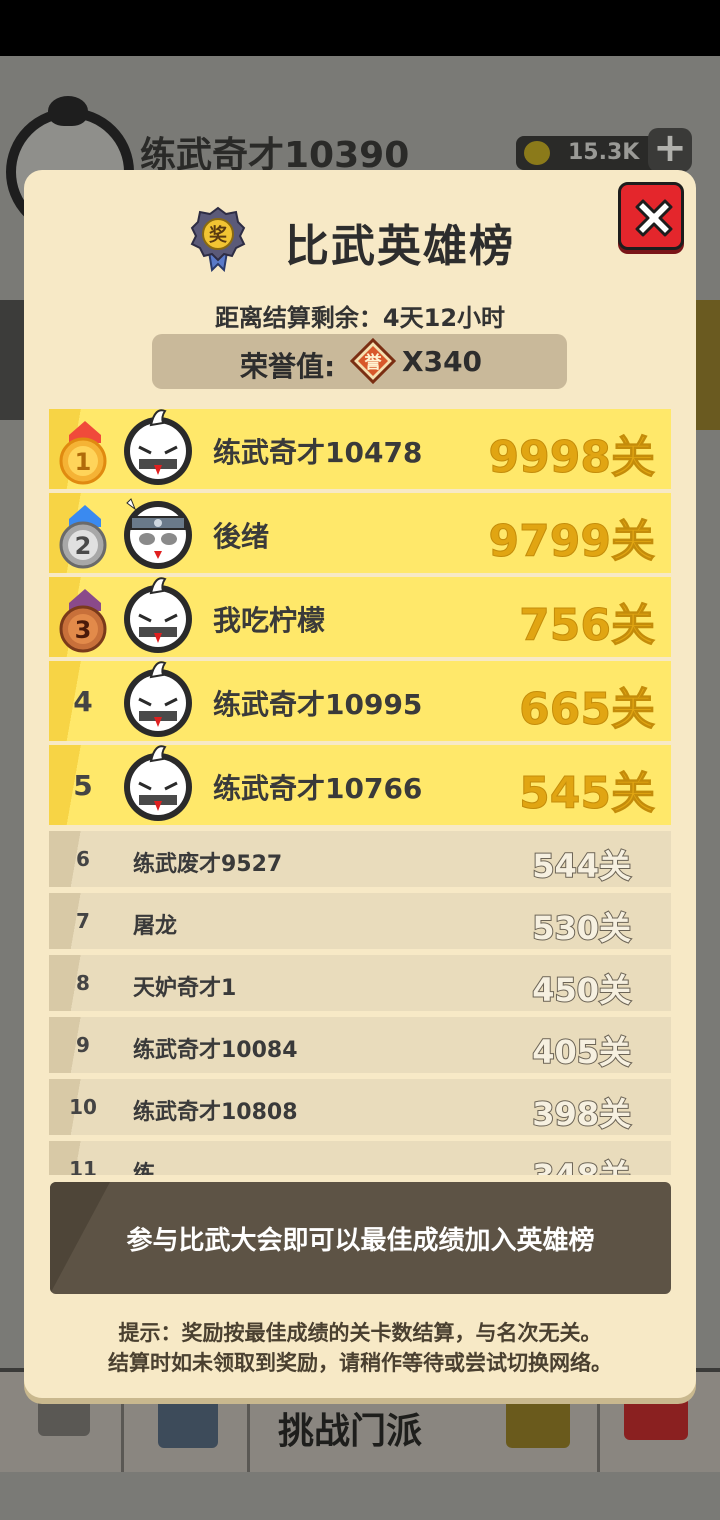 The image size is (720, 1520). Describe the element at coordinates (185, 988) in the screenshot. I see `player-name: 天妒奇才1` at that location.